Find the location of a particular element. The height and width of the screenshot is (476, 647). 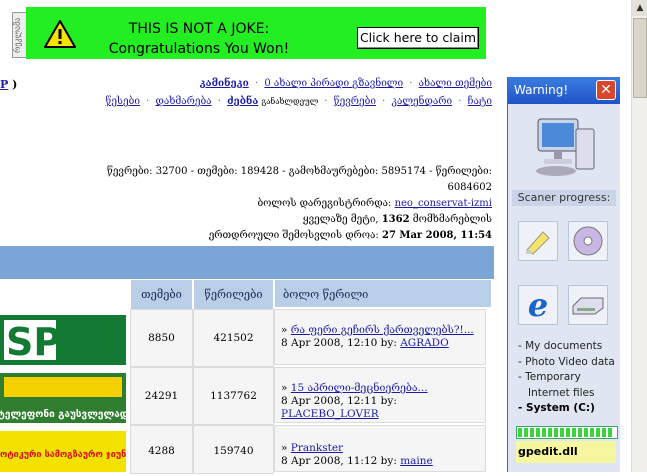

row2-topics: 24291 is located at coordinates (161, 396).